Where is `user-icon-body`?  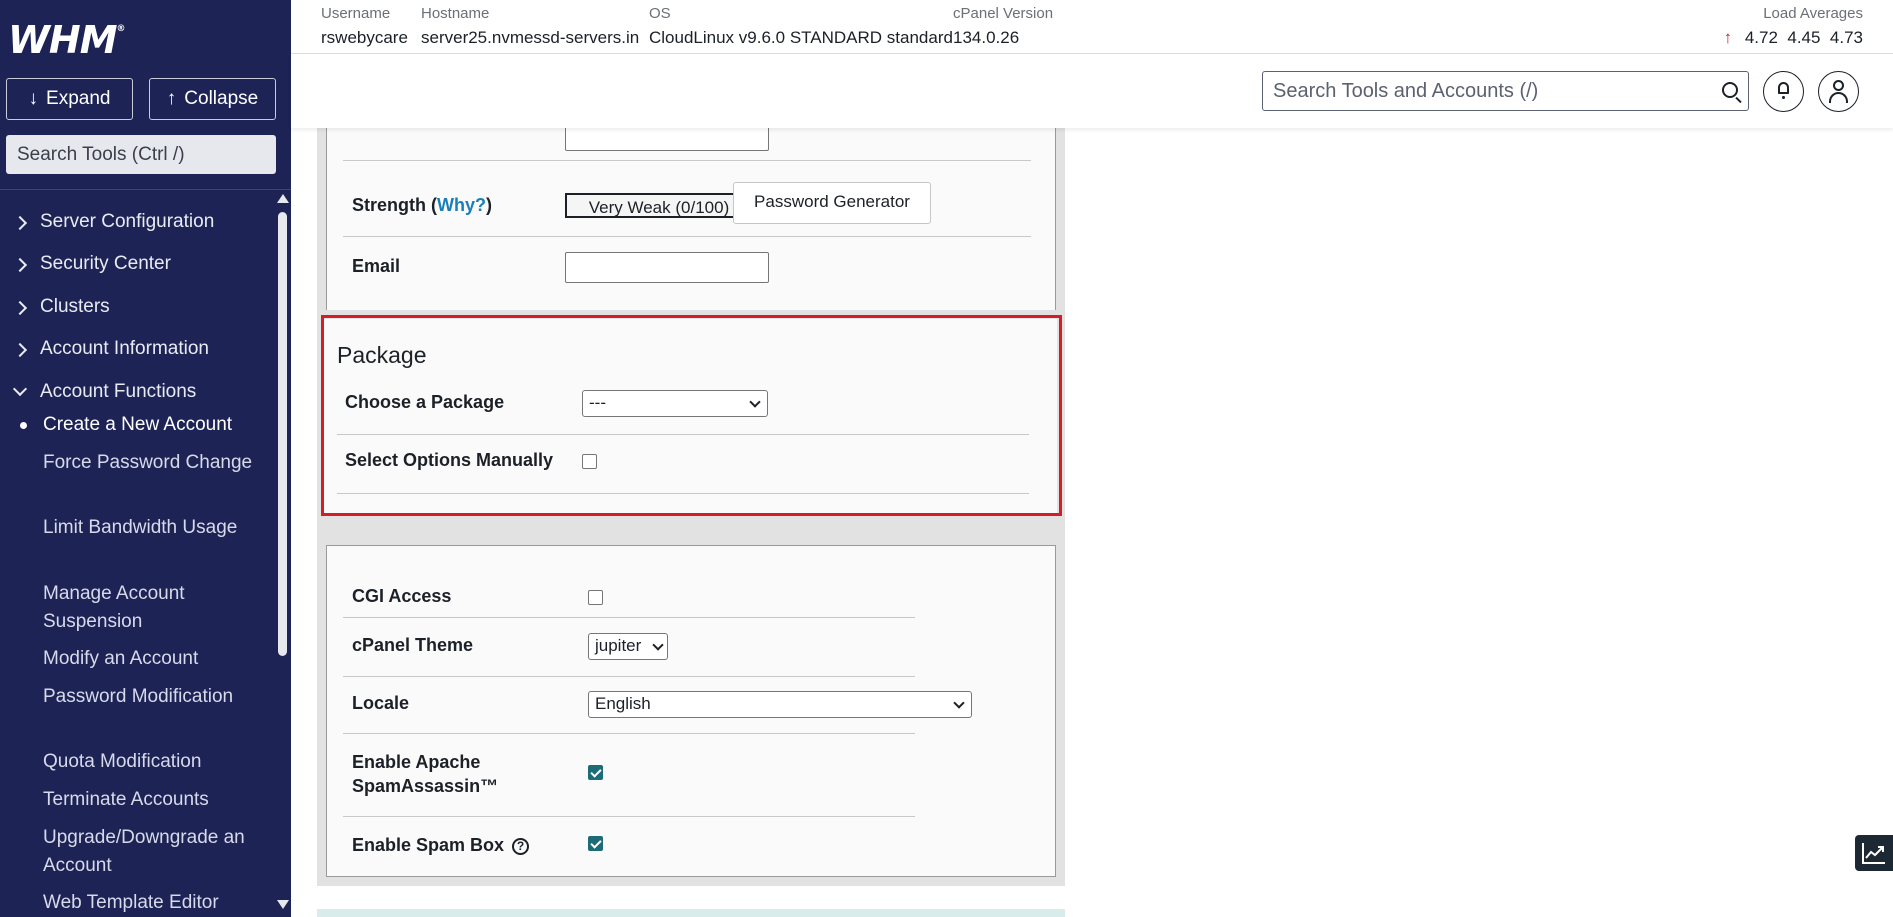
user-icon-body is located at coordinates (1838, 97).